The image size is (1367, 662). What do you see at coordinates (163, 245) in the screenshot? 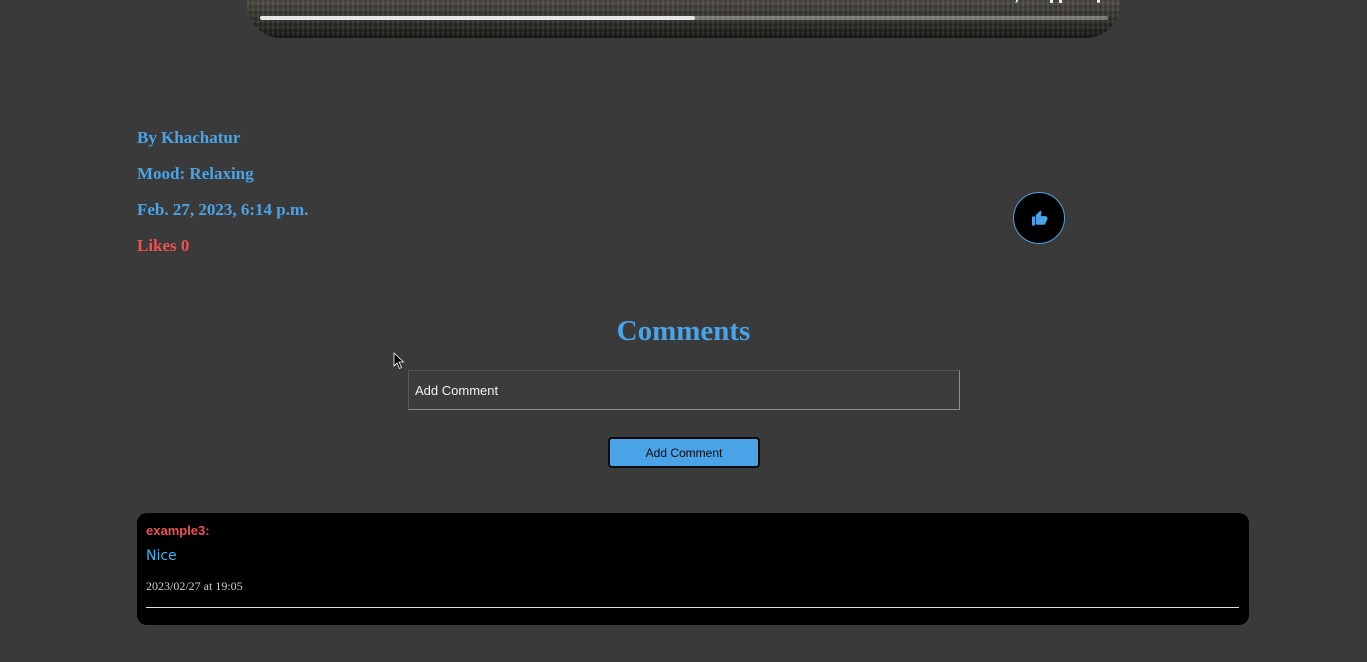
I see `post-likes: Likes 0` at bounding box center [163, 245].